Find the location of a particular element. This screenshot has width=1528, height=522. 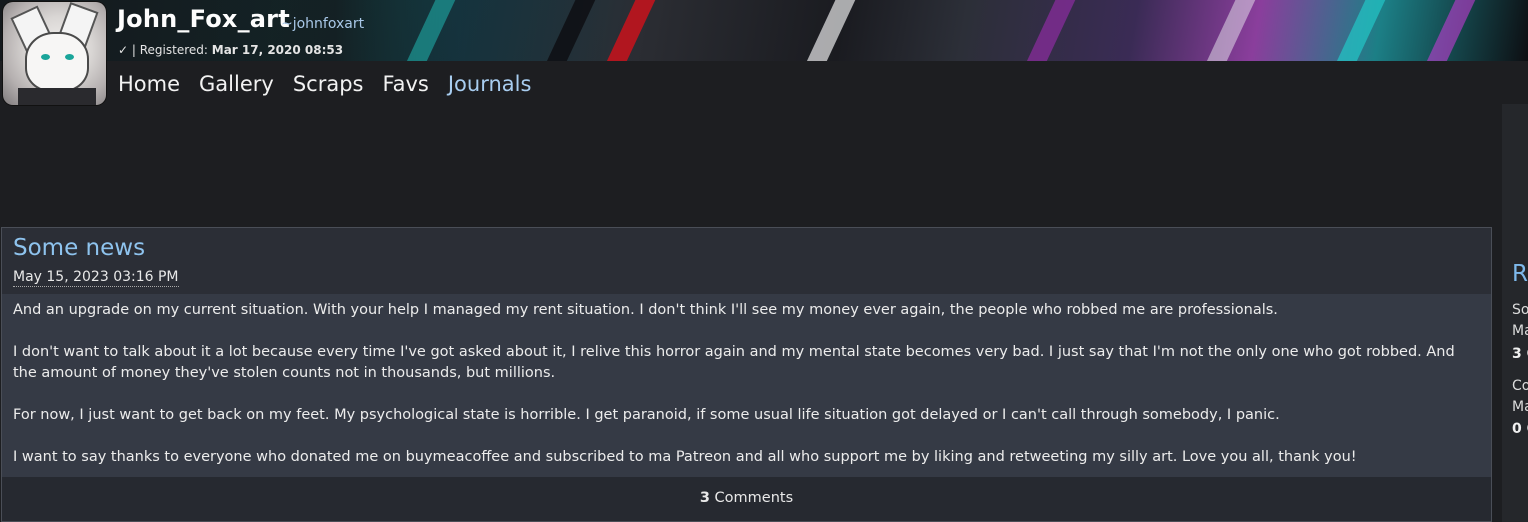

journal-title: Some news is located at coordinates (79, 248).